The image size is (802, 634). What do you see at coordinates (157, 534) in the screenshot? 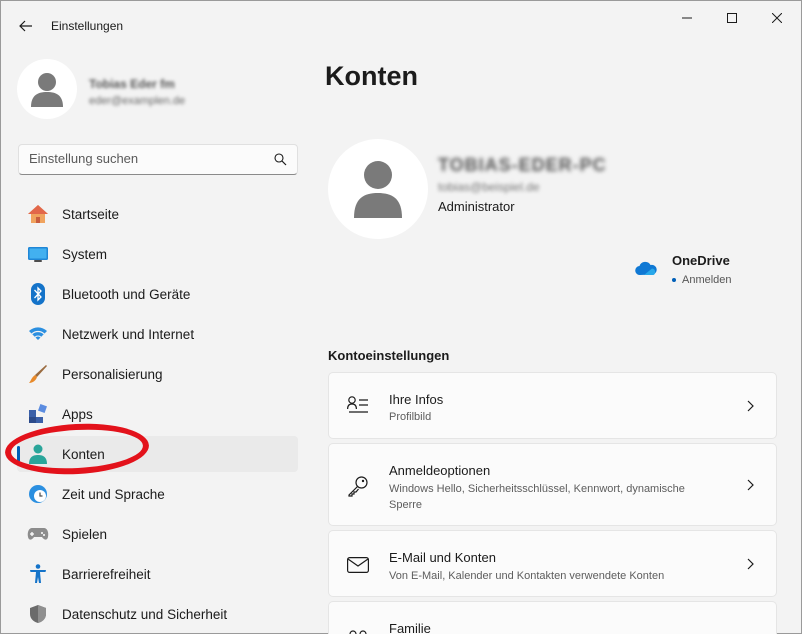
I see `sidebar-item-spielen: Spielen` at bounding box center [157, 534].